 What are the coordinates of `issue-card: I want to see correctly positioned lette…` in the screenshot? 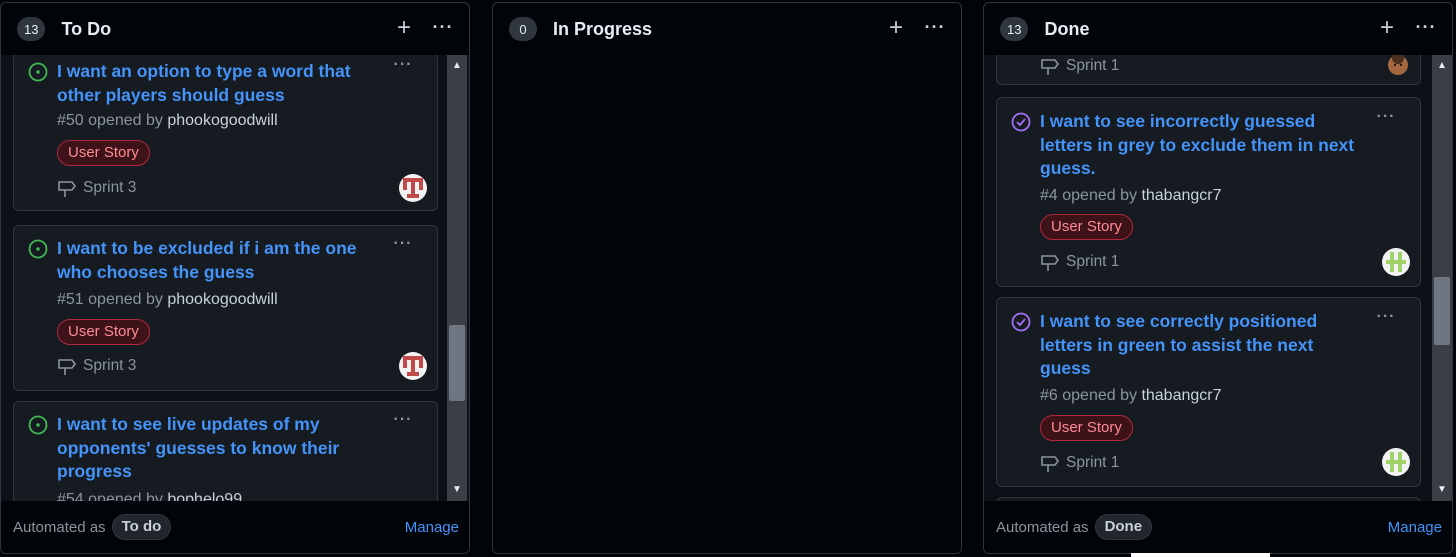 It's located at (1208, 392).